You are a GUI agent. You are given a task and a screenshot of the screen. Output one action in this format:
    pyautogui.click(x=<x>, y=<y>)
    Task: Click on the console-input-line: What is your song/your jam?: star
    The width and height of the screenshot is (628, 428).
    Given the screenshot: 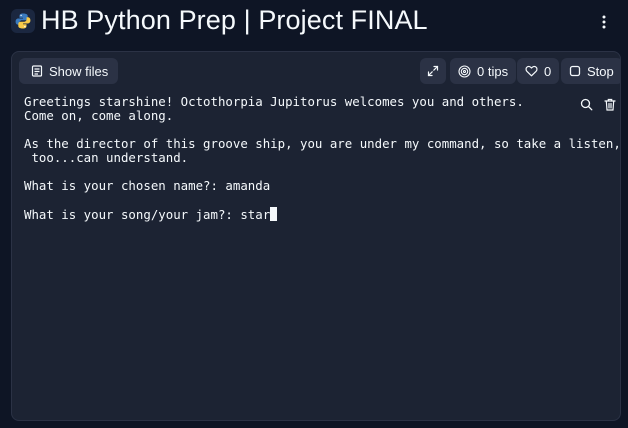 What is the action you would take?
    pyautogui.click(x=151, y=214)
    